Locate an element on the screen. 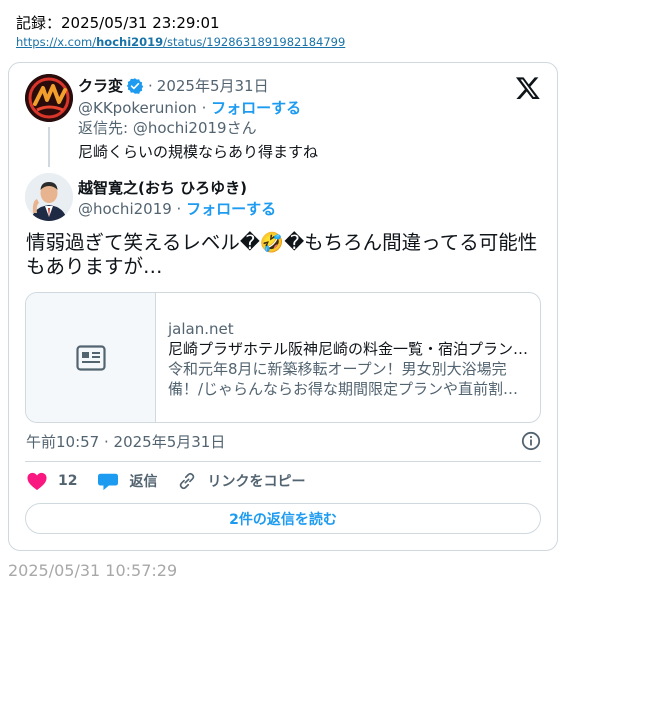 The height and width of the screenshot is (718, 660). like-count: 12 is located at coordinates (68, 481).